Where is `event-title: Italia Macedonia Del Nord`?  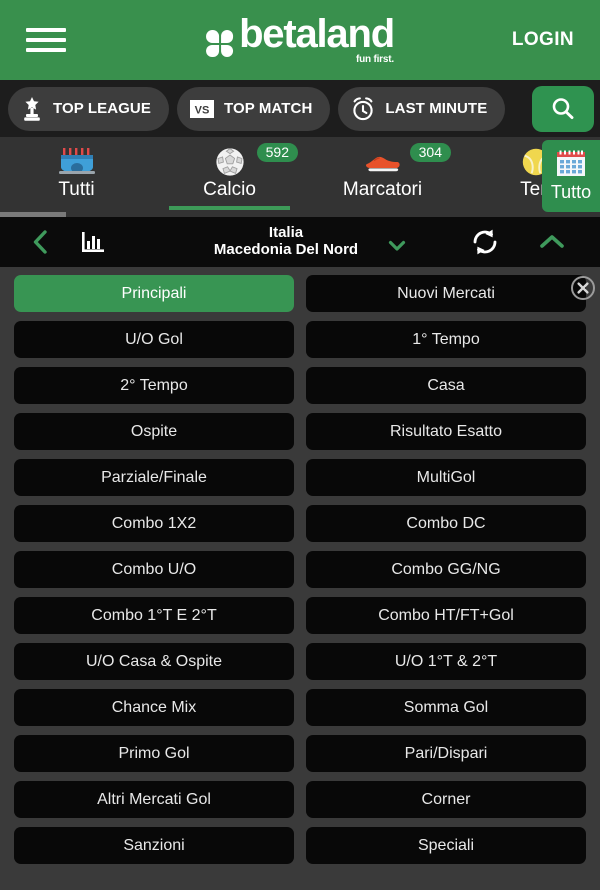
event-title: Italia Macedonia Del Nord is located at coordinates (286, 241).